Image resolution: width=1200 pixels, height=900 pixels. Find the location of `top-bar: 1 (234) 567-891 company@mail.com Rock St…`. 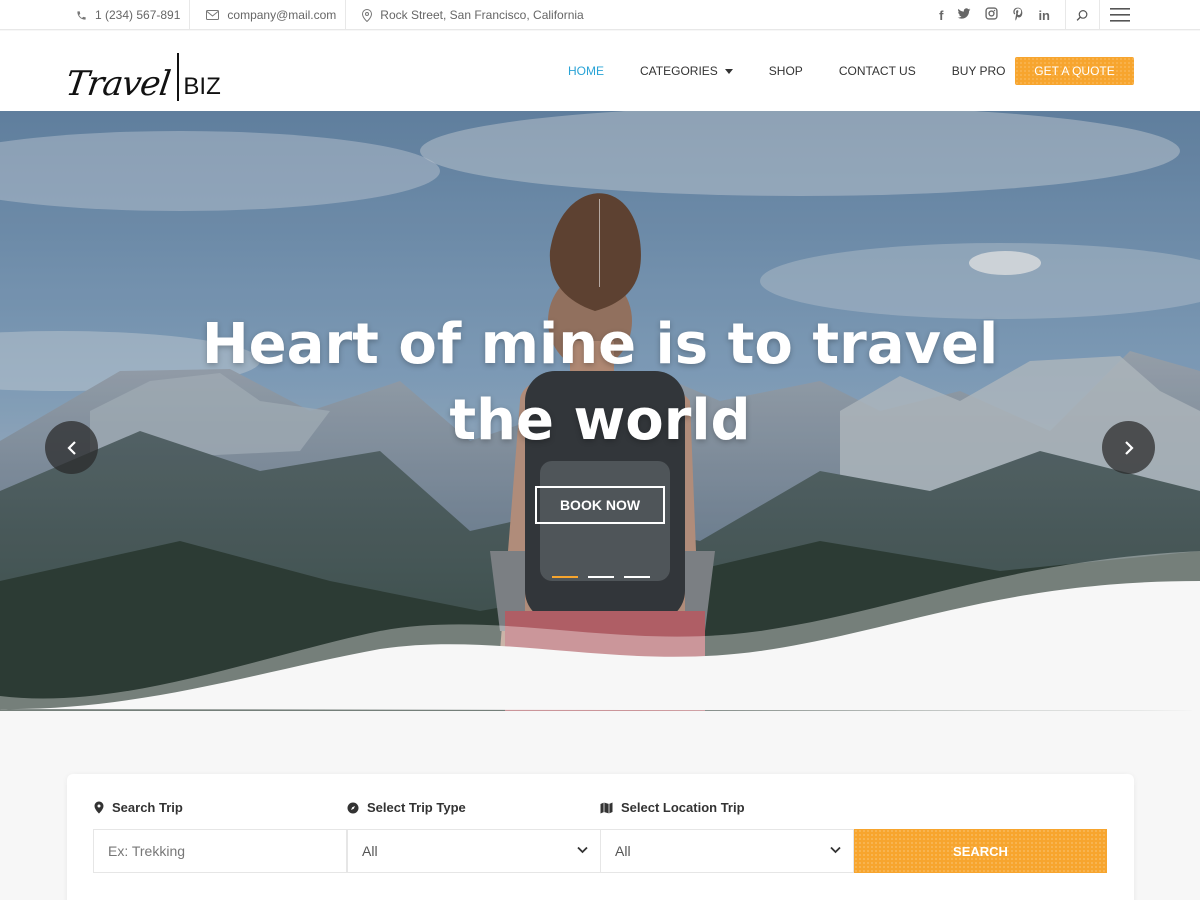

top-bar: 1 (234) 567-891 company@mail.com Rock St… is located at coordinates (600, 15).